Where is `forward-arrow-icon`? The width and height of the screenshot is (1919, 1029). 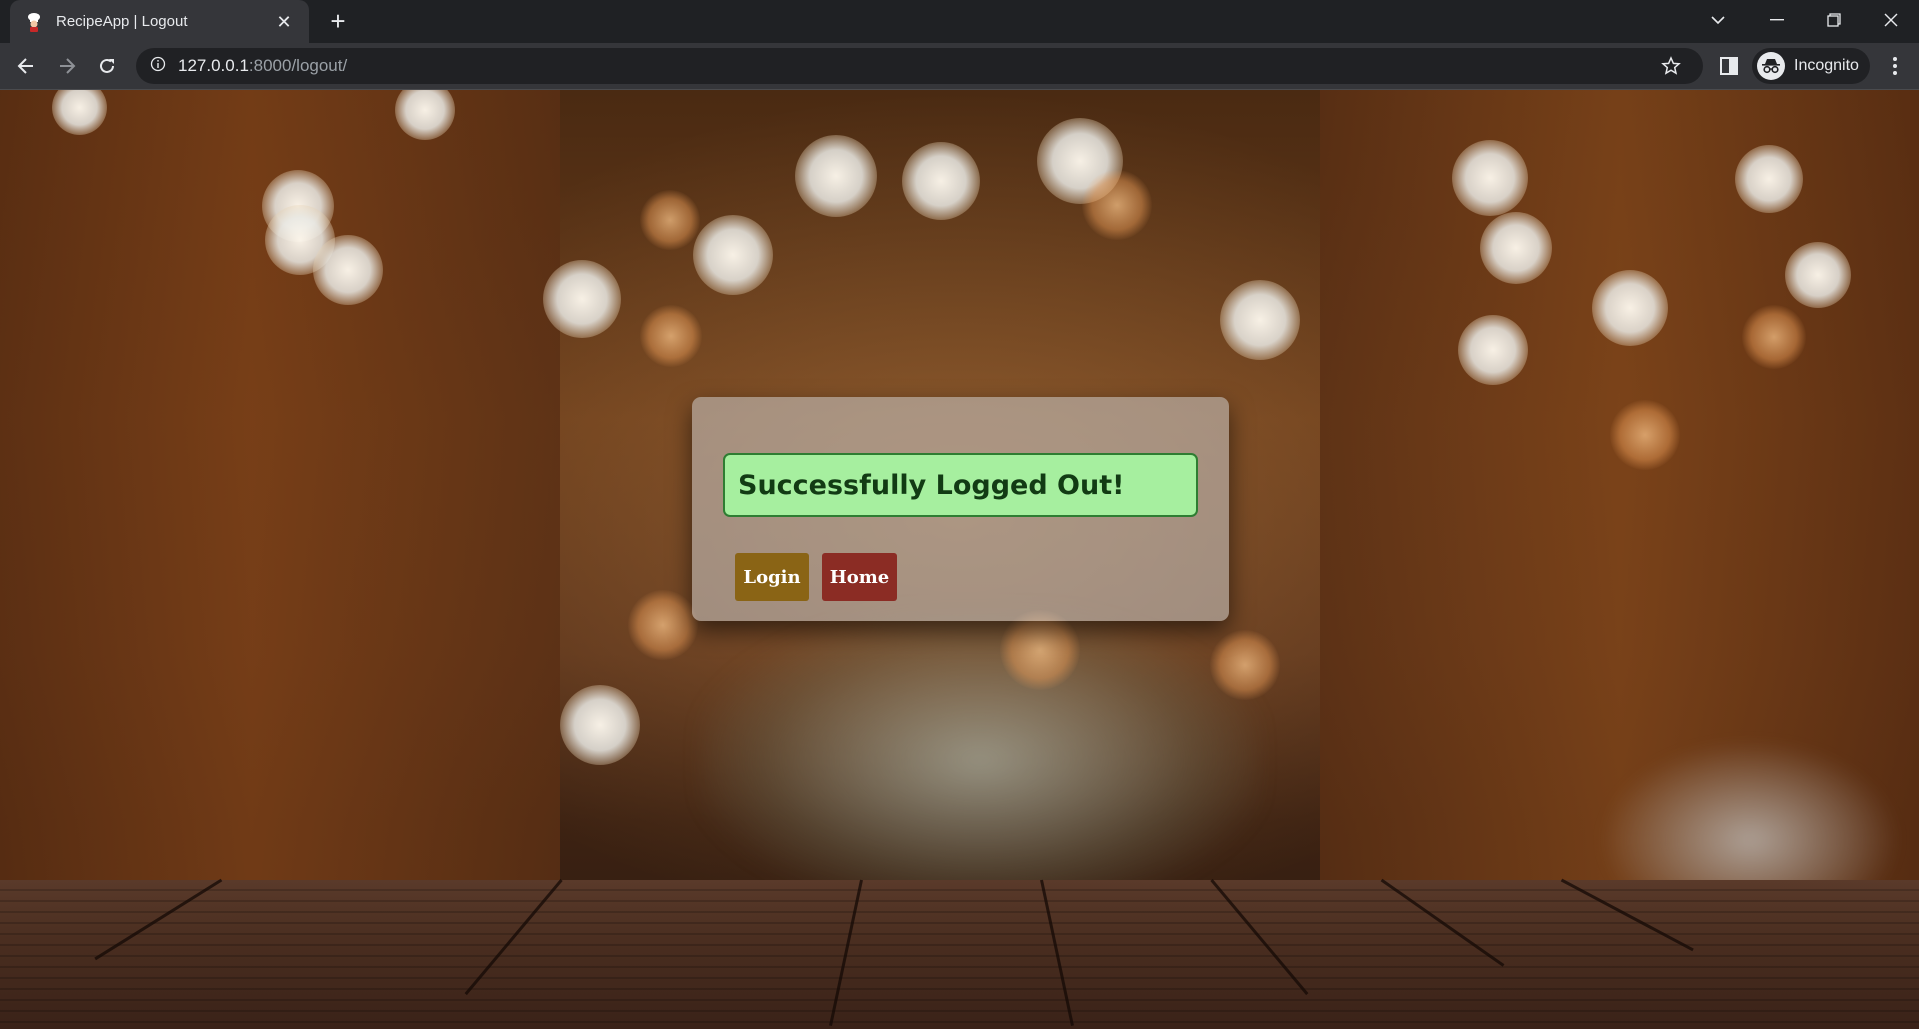
forward-arrow-icon is located at coordinates (67, 66).